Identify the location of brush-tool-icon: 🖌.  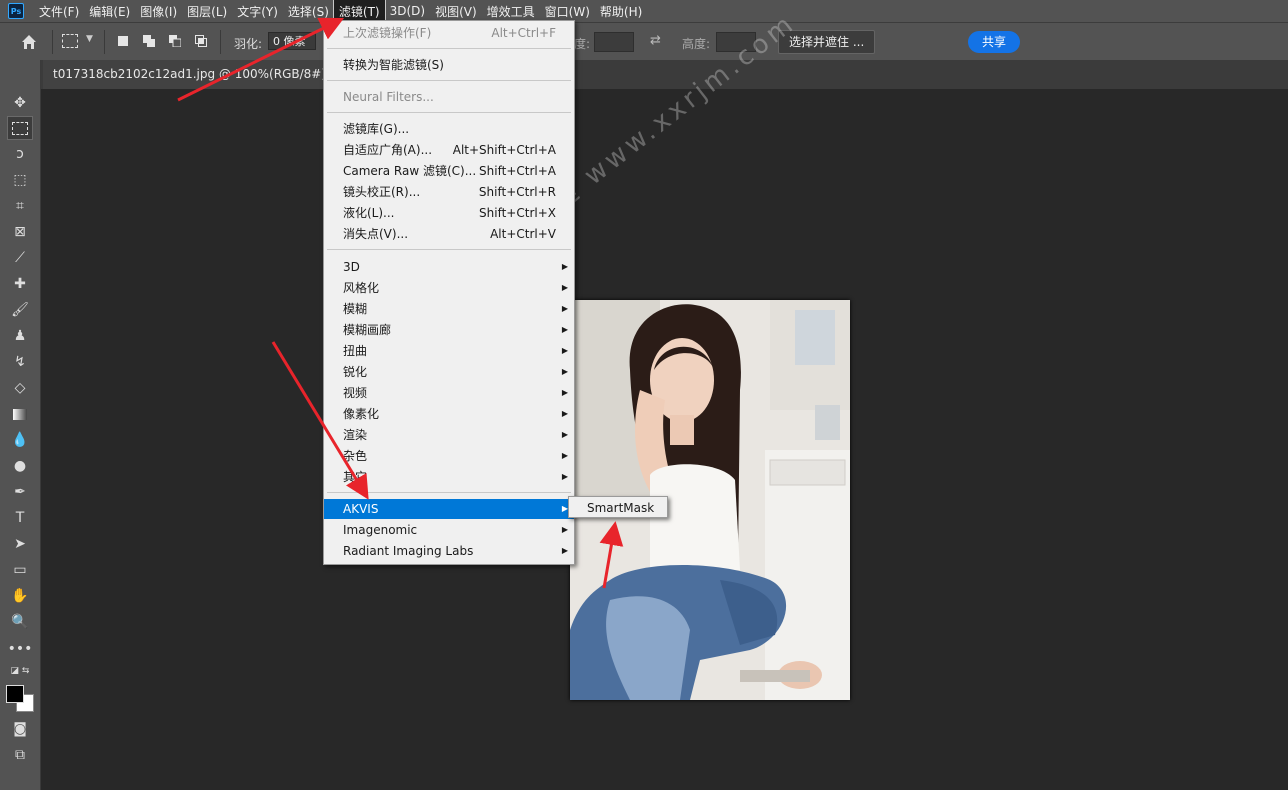
(20, 310).